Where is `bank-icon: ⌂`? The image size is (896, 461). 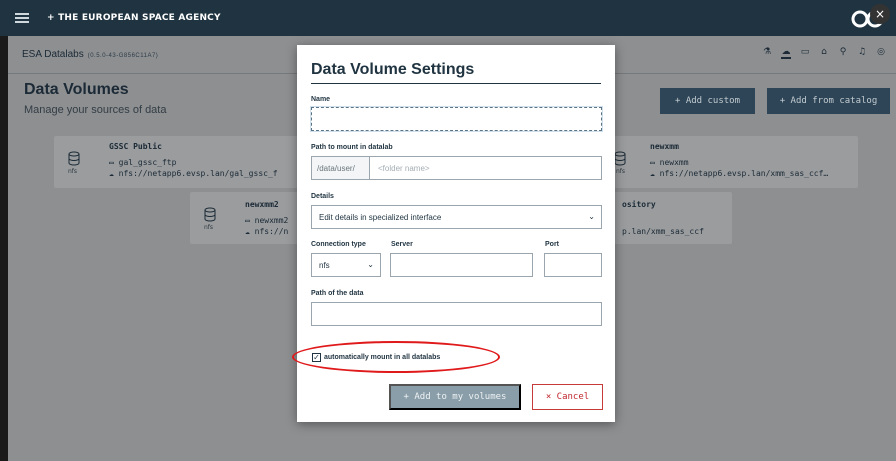 bank-icon: ⌂ is located at coordinates (824, 52).